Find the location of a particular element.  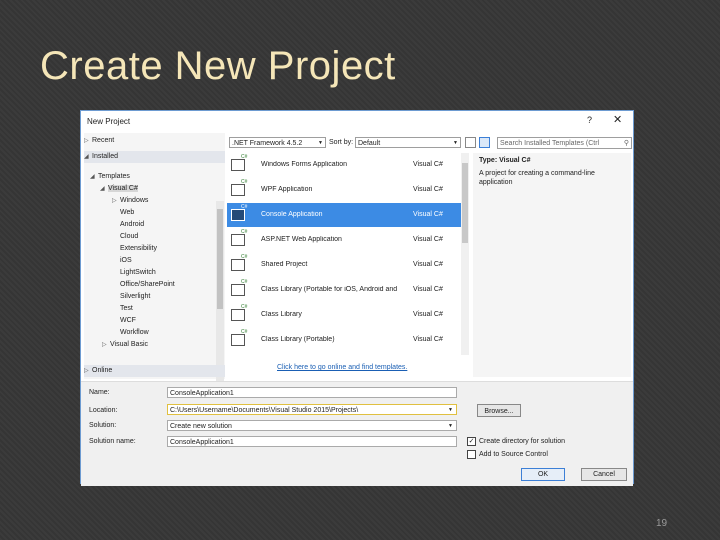

template-row-selected: C# Console Application Visual C# is located at coordinates (344, 215).